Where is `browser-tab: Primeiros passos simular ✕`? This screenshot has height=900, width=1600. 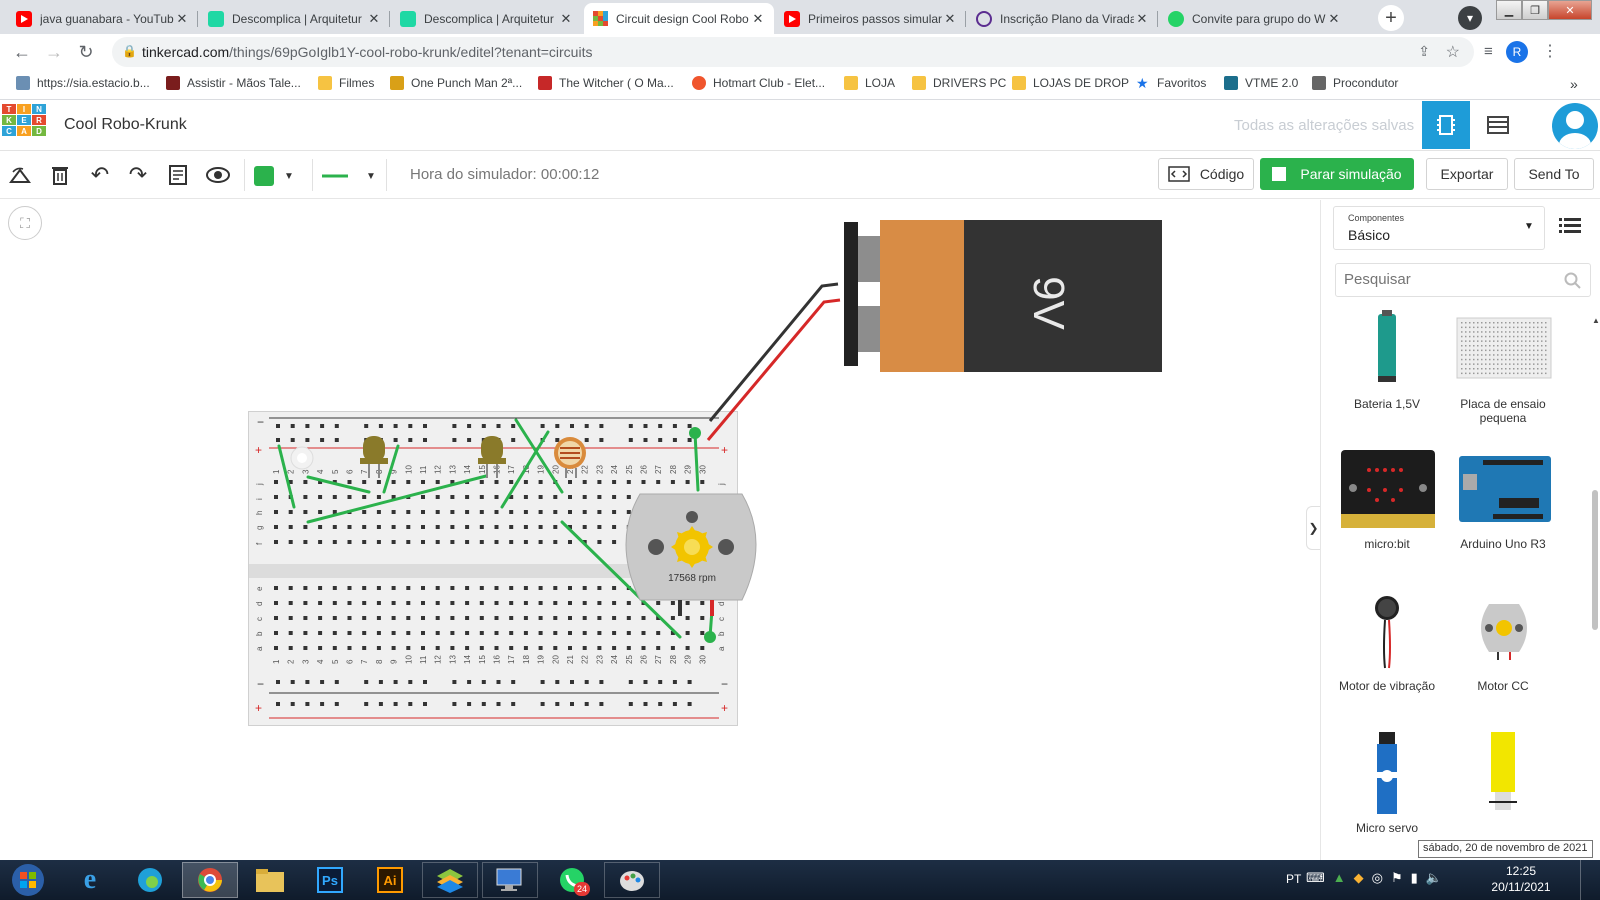 browser-tab: Primeiros passos simular ✕ is located at coordinates (871, 18).